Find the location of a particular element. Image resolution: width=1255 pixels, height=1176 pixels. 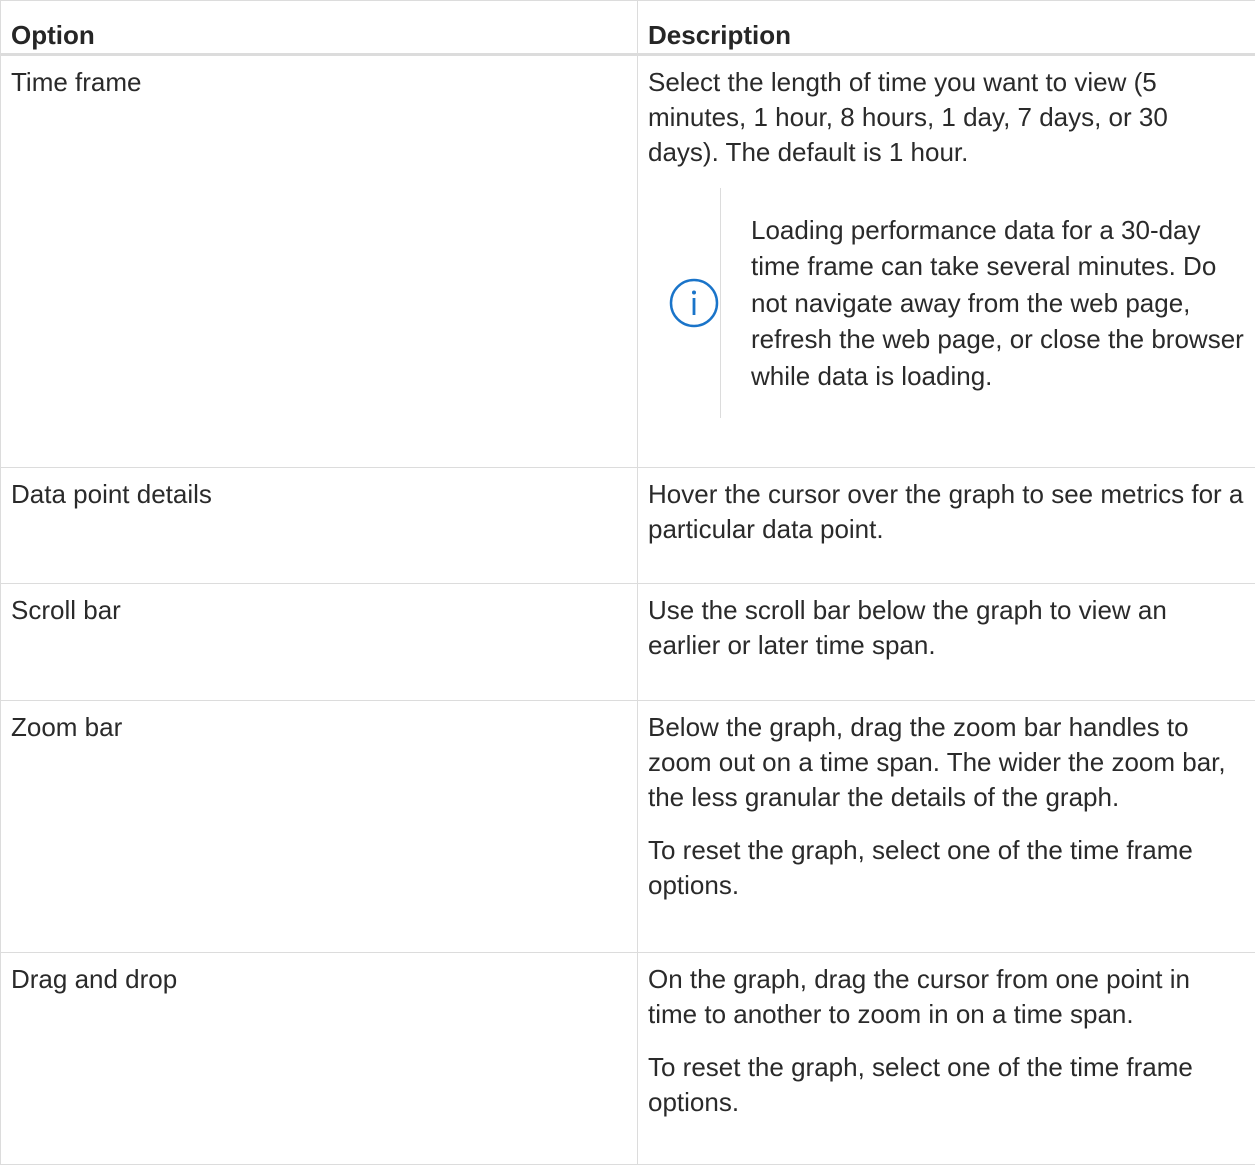

note-icon-container is located at coordinates (684, 303).